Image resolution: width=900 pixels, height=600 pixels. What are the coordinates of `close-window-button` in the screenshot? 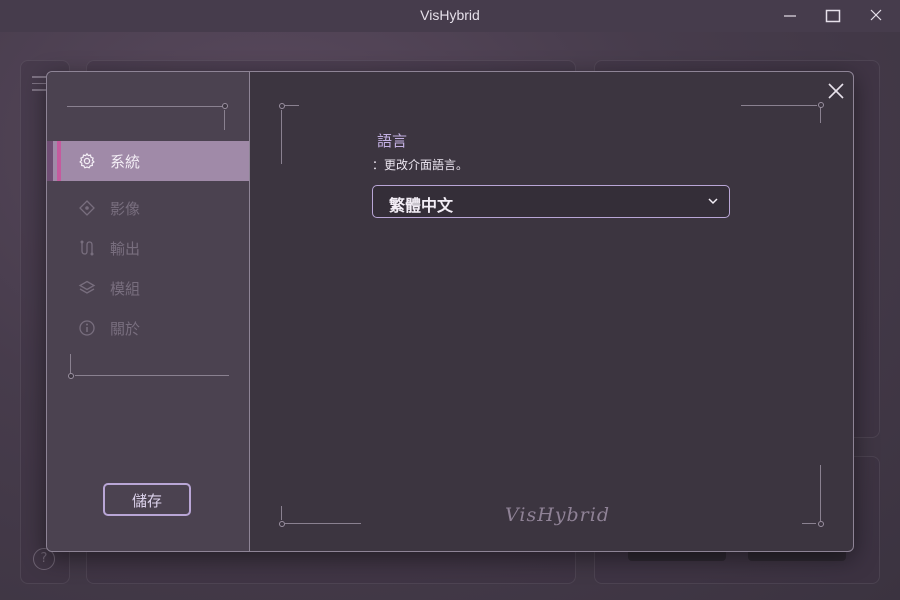 It's located at (877, 16).